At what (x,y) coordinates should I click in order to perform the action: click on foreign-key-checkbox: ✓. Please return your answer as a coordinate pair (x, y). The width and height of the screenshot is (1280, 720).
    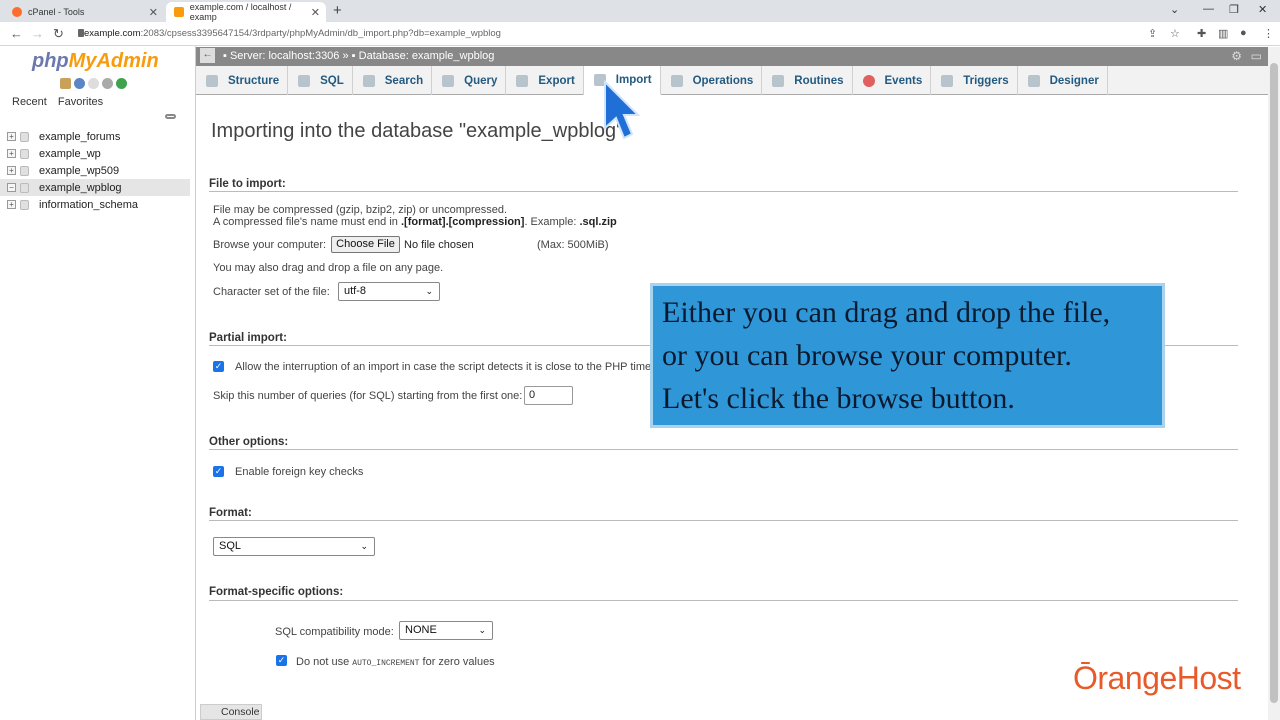
    Looking at the image, I should click on (218, 471).